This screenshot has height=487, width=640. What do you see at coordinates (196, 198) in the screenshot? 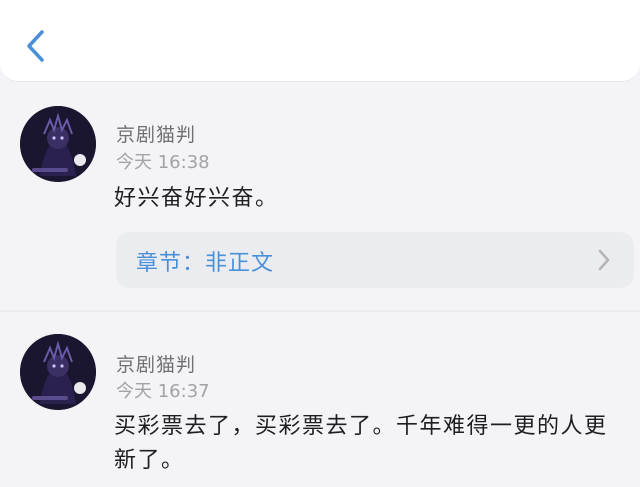
I see `comment-content: 好兴奋好兴奋。` at bounding box center [196, 198].